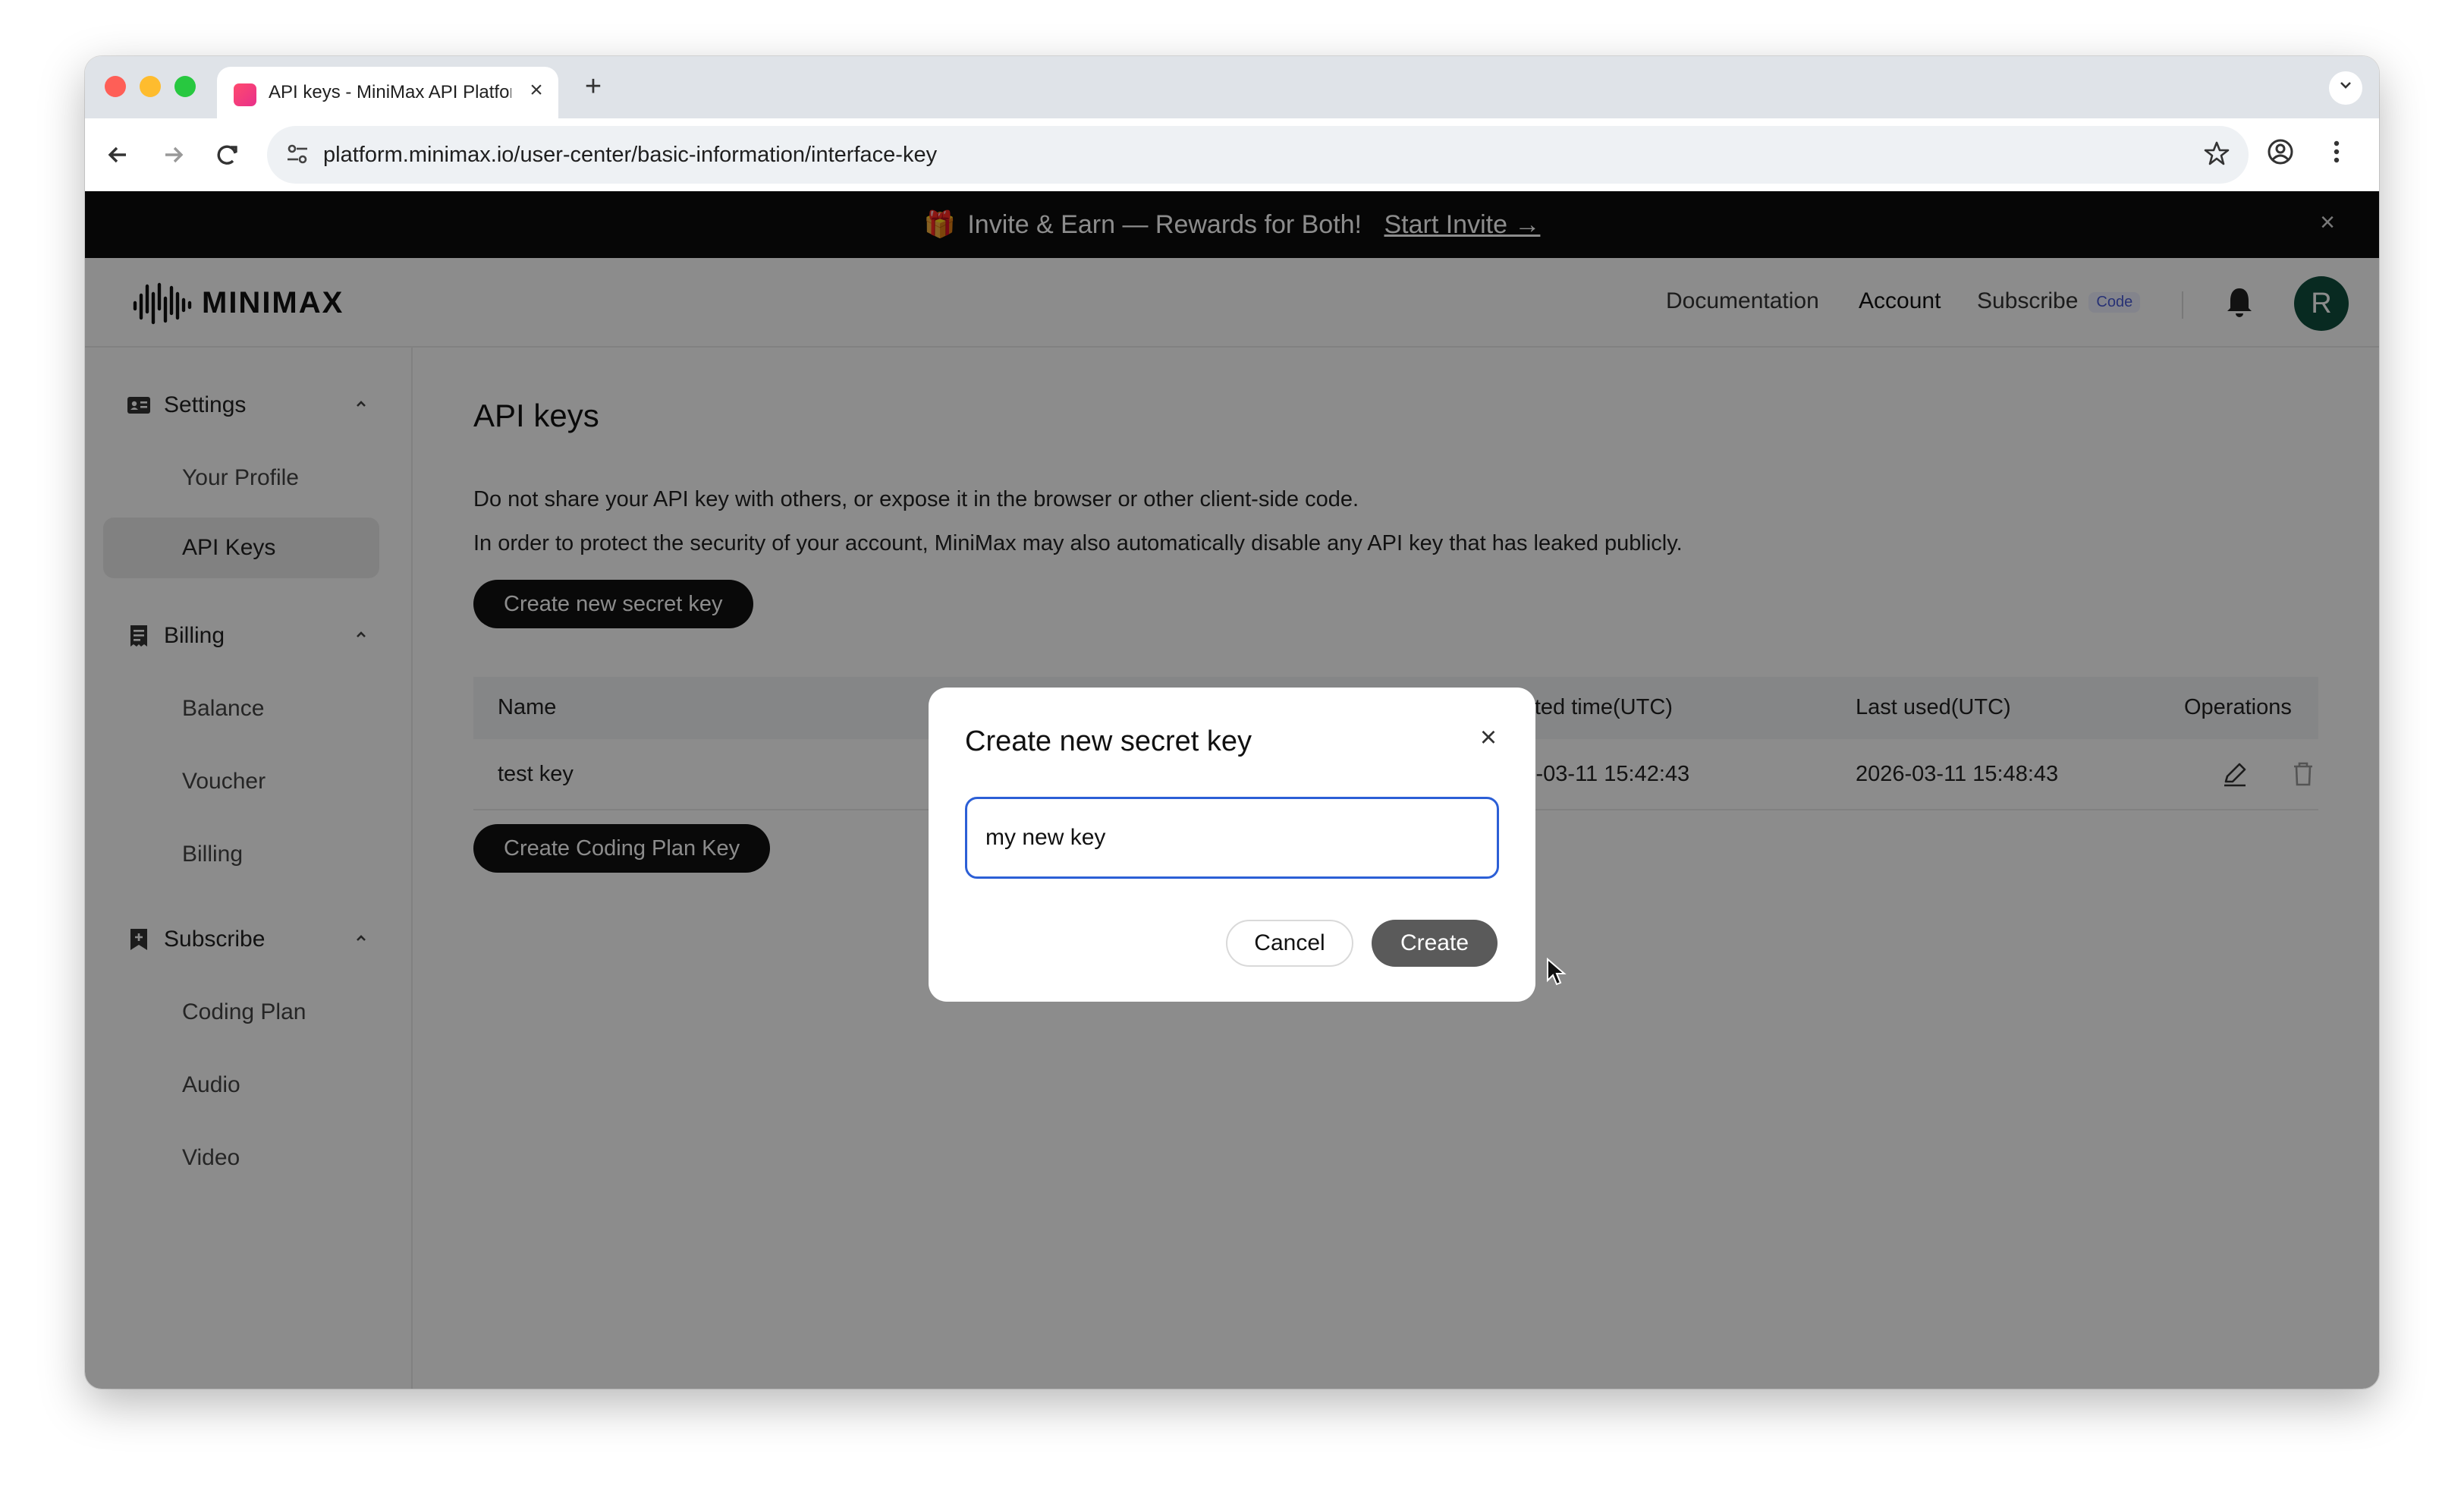 The image size is (2464, 1501). What do you see at coordinates (227, 155) in the screenshot?
I see `reload-icon` at bounding box center [227, 155].